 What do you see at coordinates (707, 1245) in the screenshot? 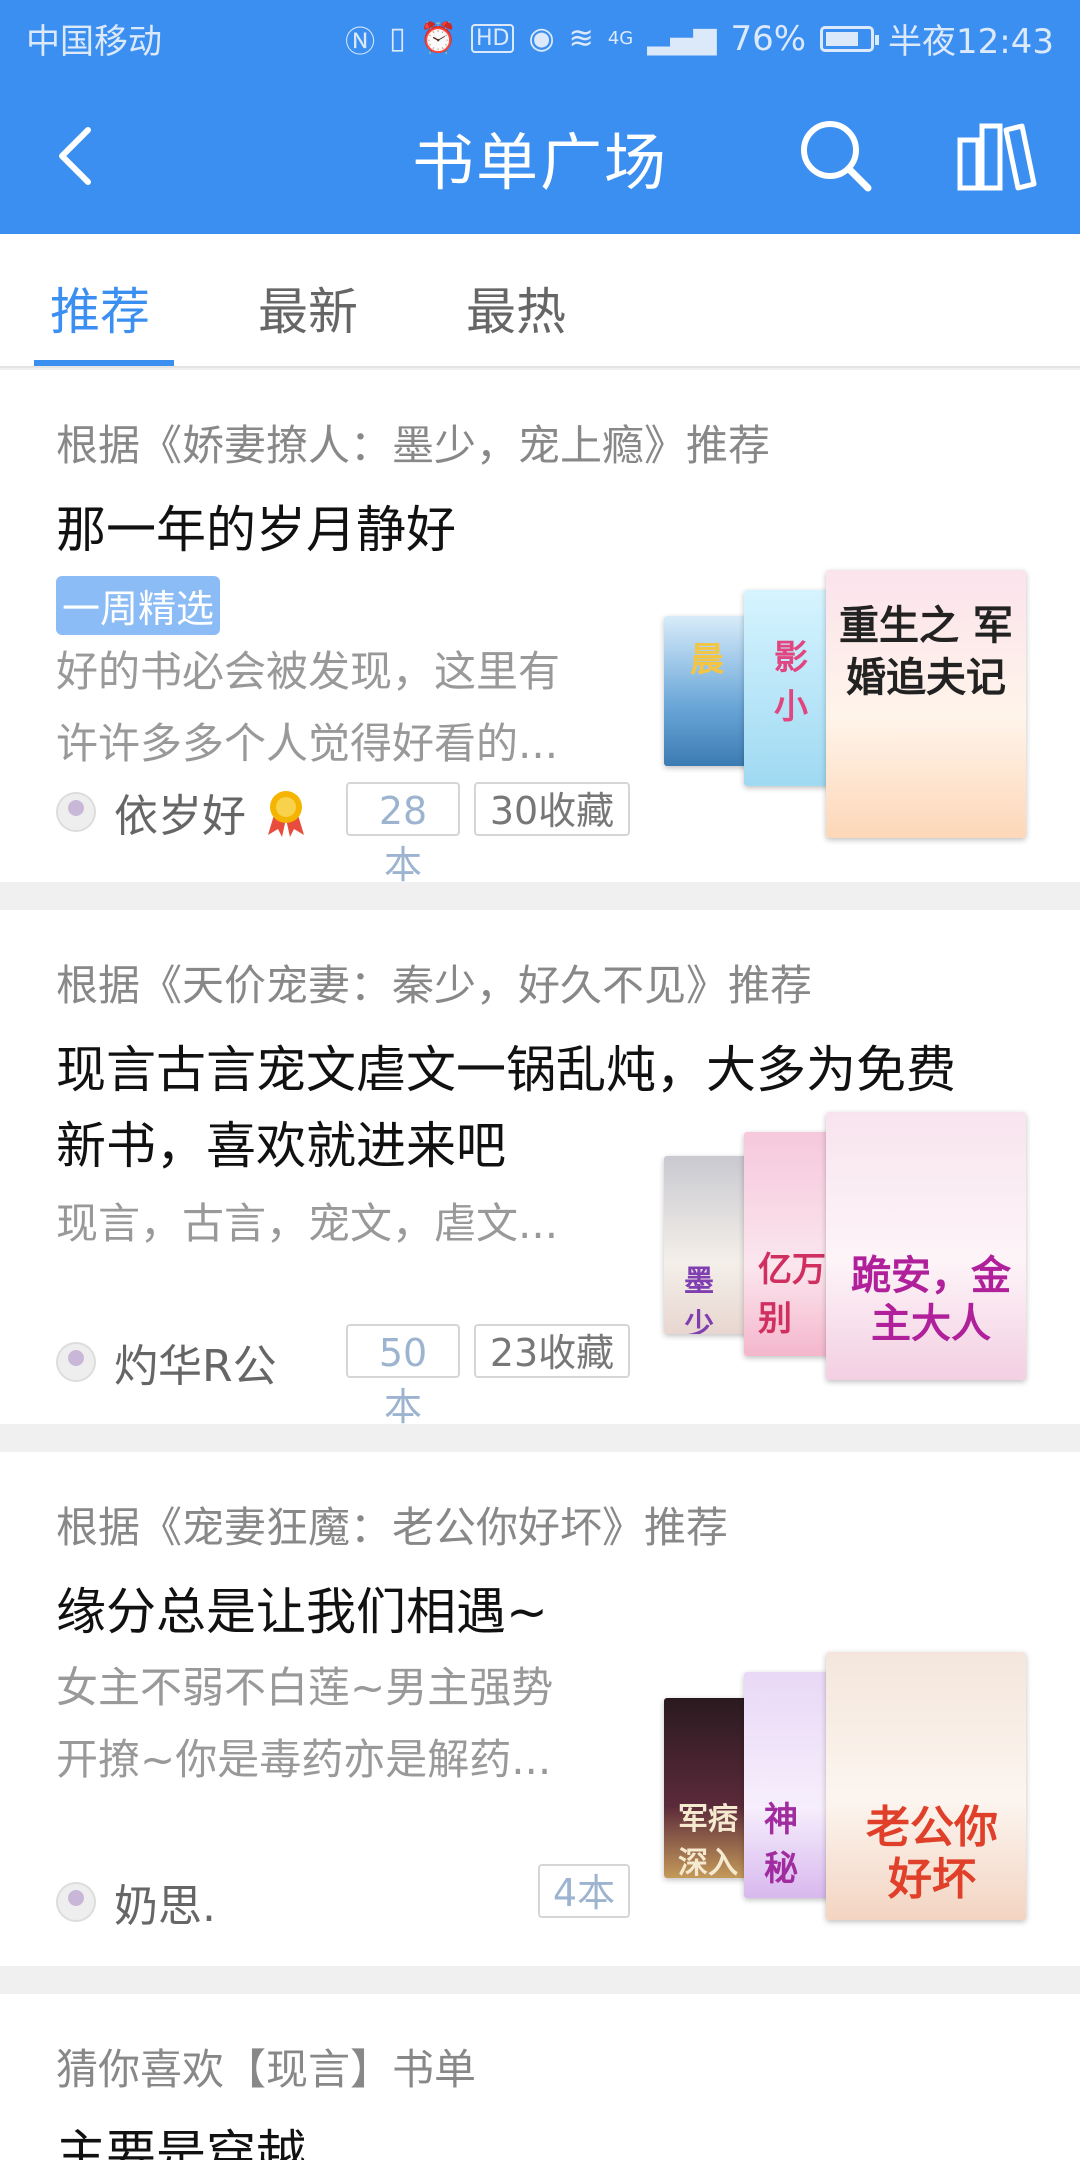
I see `book-cover: 墨少宠` at bounding box center [707, 1245].